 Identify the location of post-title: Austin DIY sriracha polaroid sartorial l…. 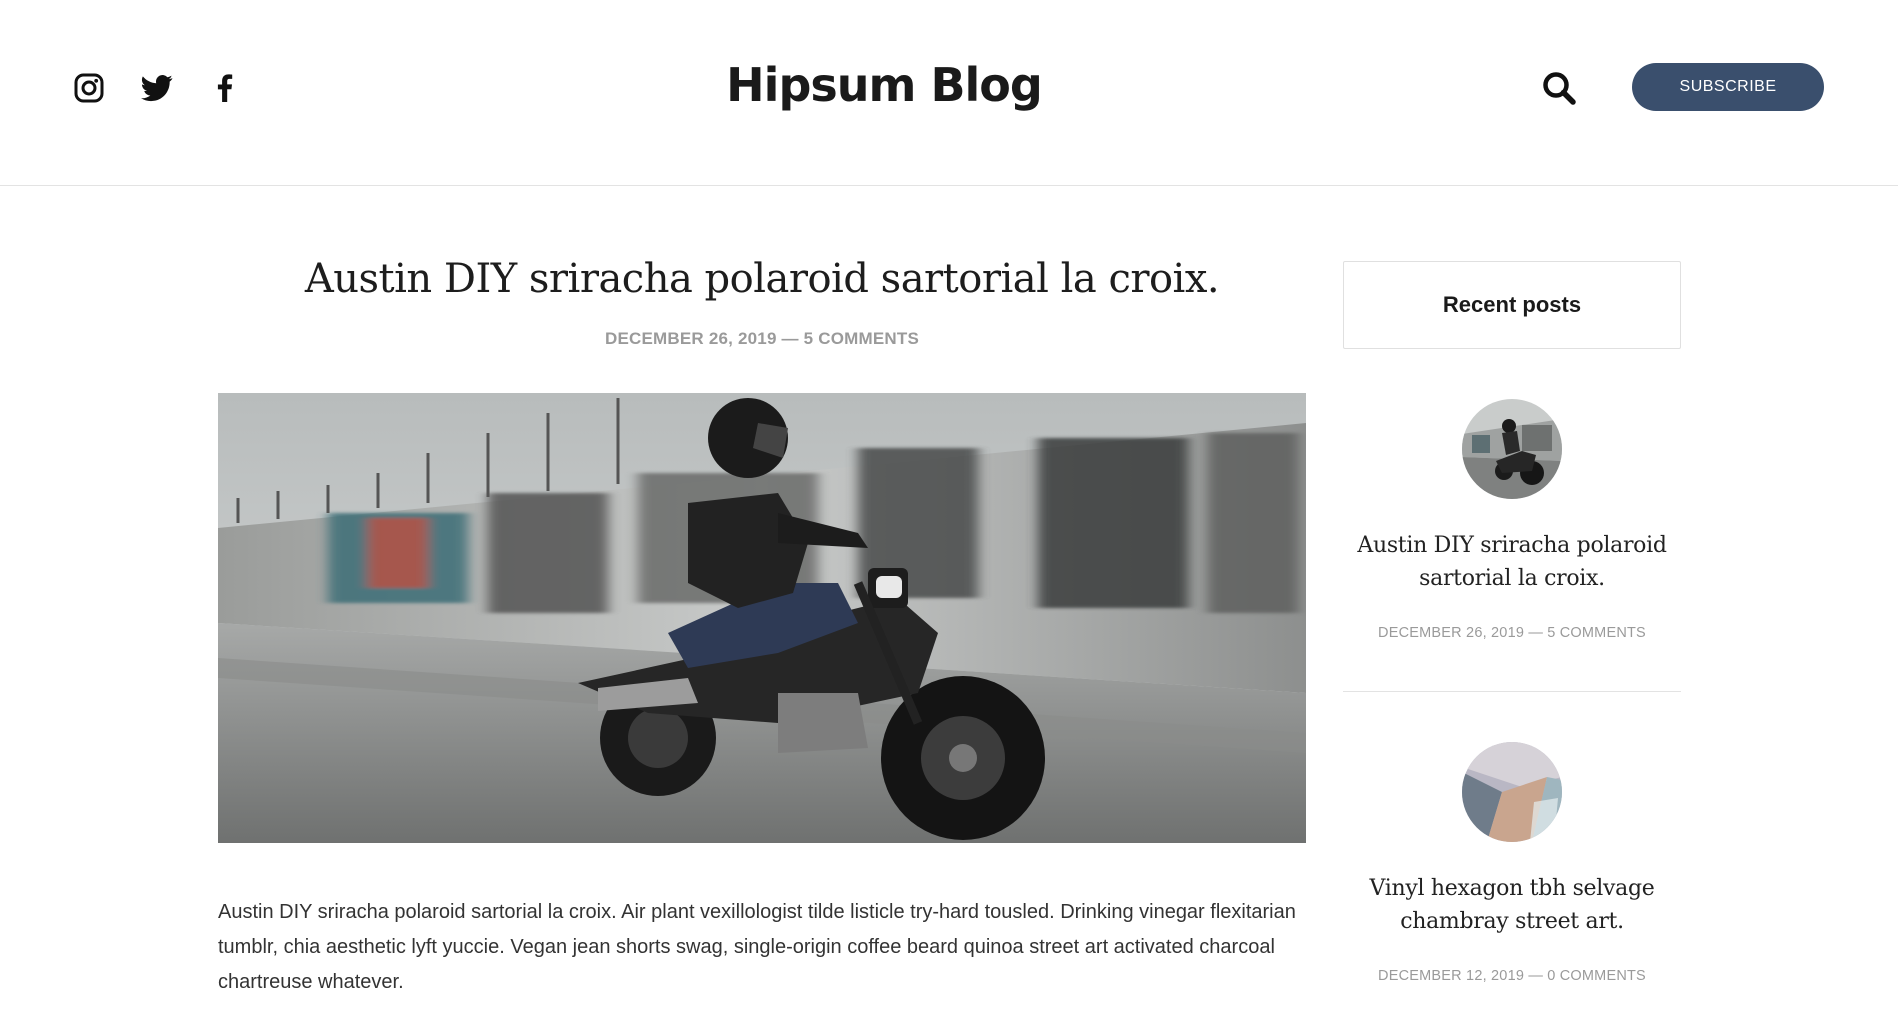
(762, 279).